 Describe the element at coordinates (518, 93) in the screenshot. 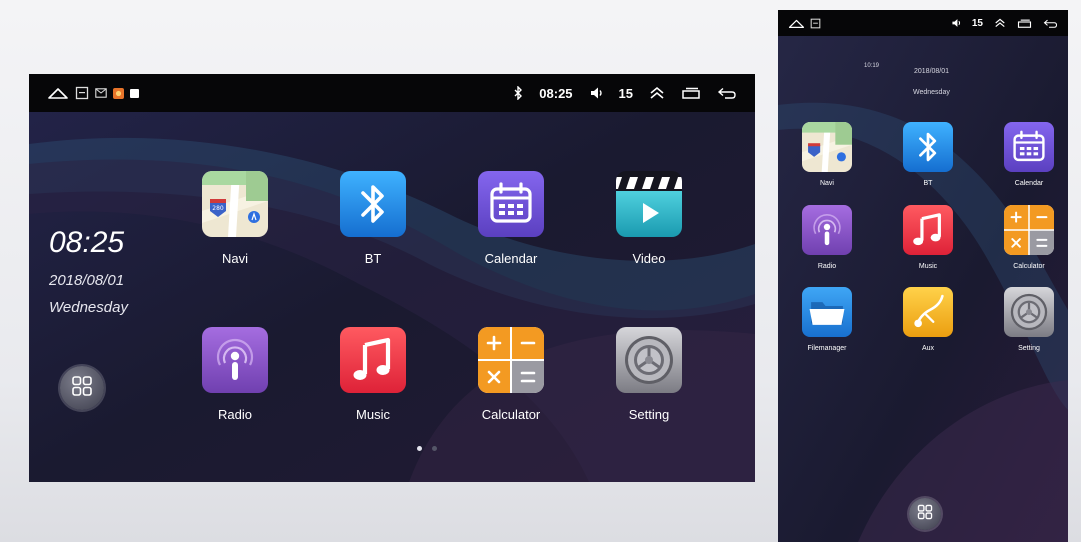

I see `bluetooth-status-icon` at that location.